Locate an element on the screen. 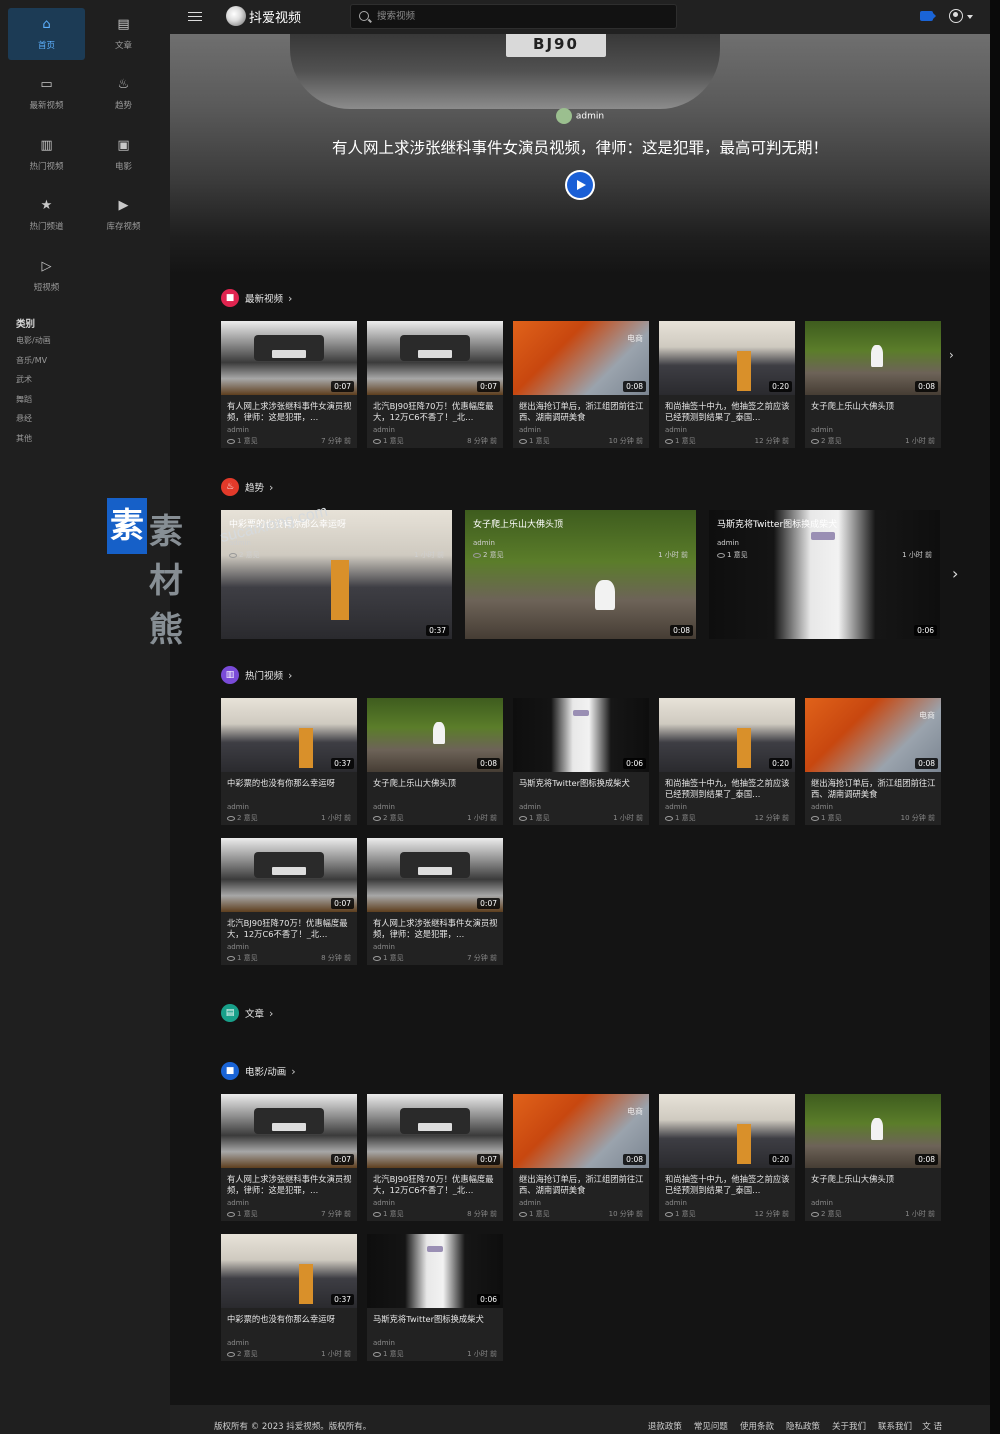  video-title: 女子爬上乐山大佛头顶 is located at coordinates (852, 406).